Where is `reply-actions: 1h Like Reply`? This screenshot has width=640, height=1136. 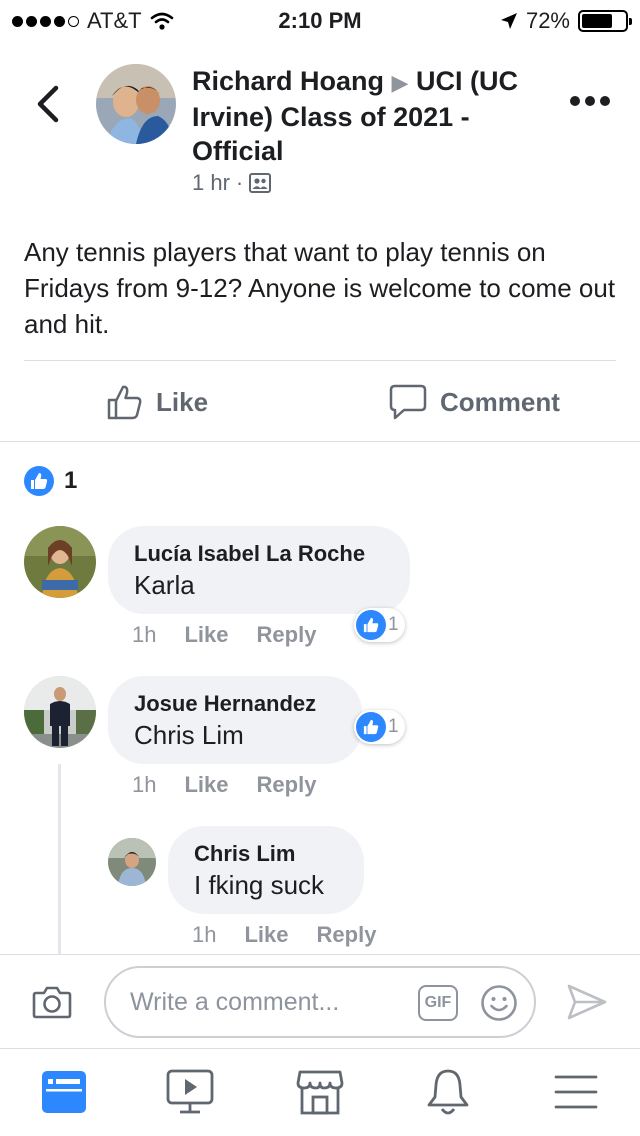 reply-actions: 1h Like Reply is located at coordinates (284, 935).